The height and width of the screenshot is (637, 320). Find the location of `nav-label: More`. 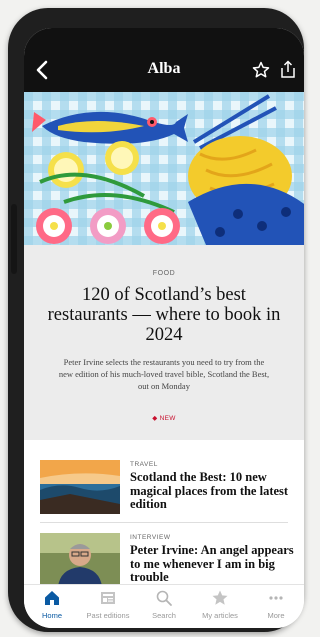

nav-label: More is located at coordinates (276, 615).